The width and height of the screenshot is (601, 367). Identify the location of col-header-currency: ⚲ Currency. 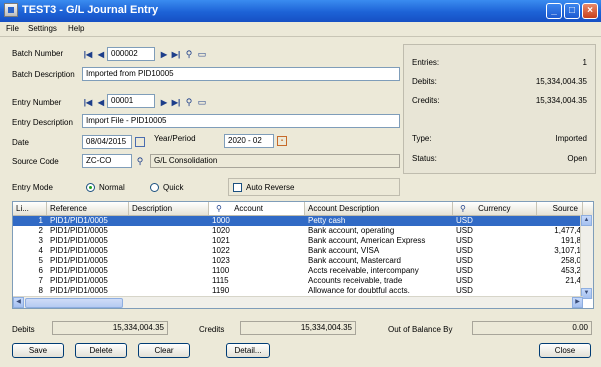
(495, 208).